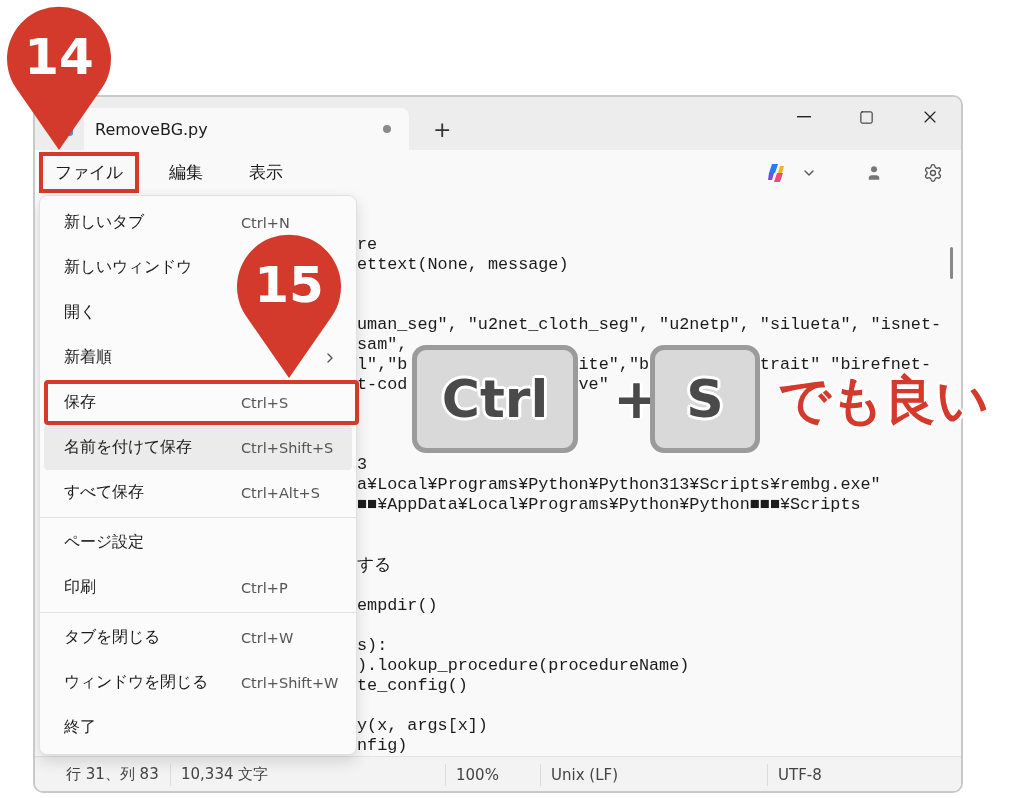  What do you see at coordinates (265, 402) in the screenshot?
I see `shortcut-text: Ctrl+S` at bounding box center [265, 402].